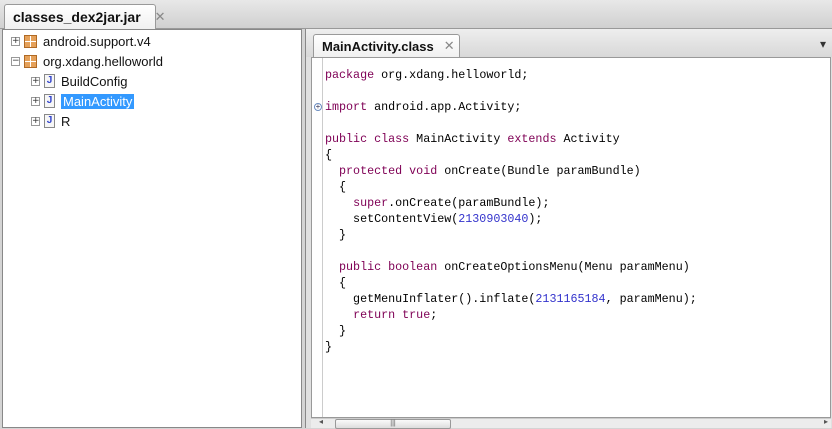 This screenshot has height=429, width=832. I want to click on number-literal: 2130903040, so click(493, 219).